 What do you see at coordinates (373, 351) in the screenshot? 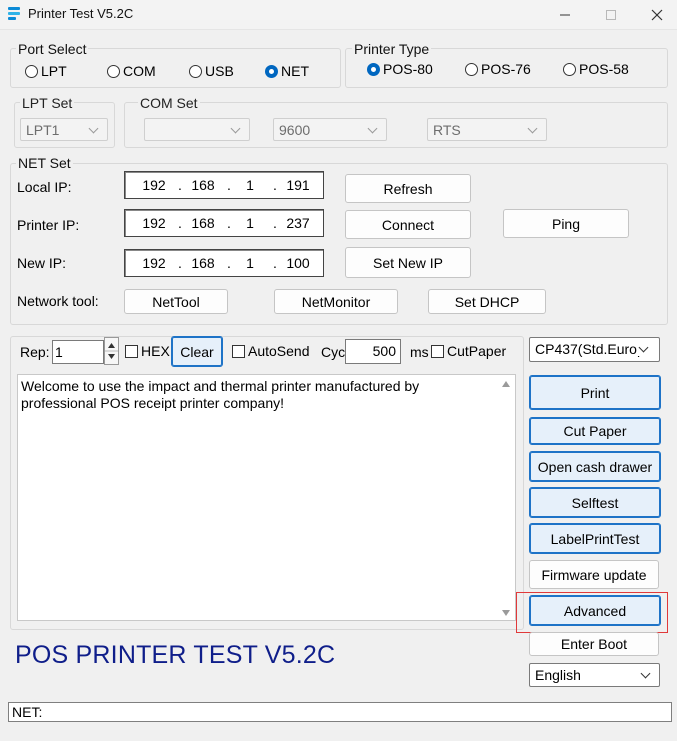
I see `cycle-input: 500` at bounding box center [373, 351].